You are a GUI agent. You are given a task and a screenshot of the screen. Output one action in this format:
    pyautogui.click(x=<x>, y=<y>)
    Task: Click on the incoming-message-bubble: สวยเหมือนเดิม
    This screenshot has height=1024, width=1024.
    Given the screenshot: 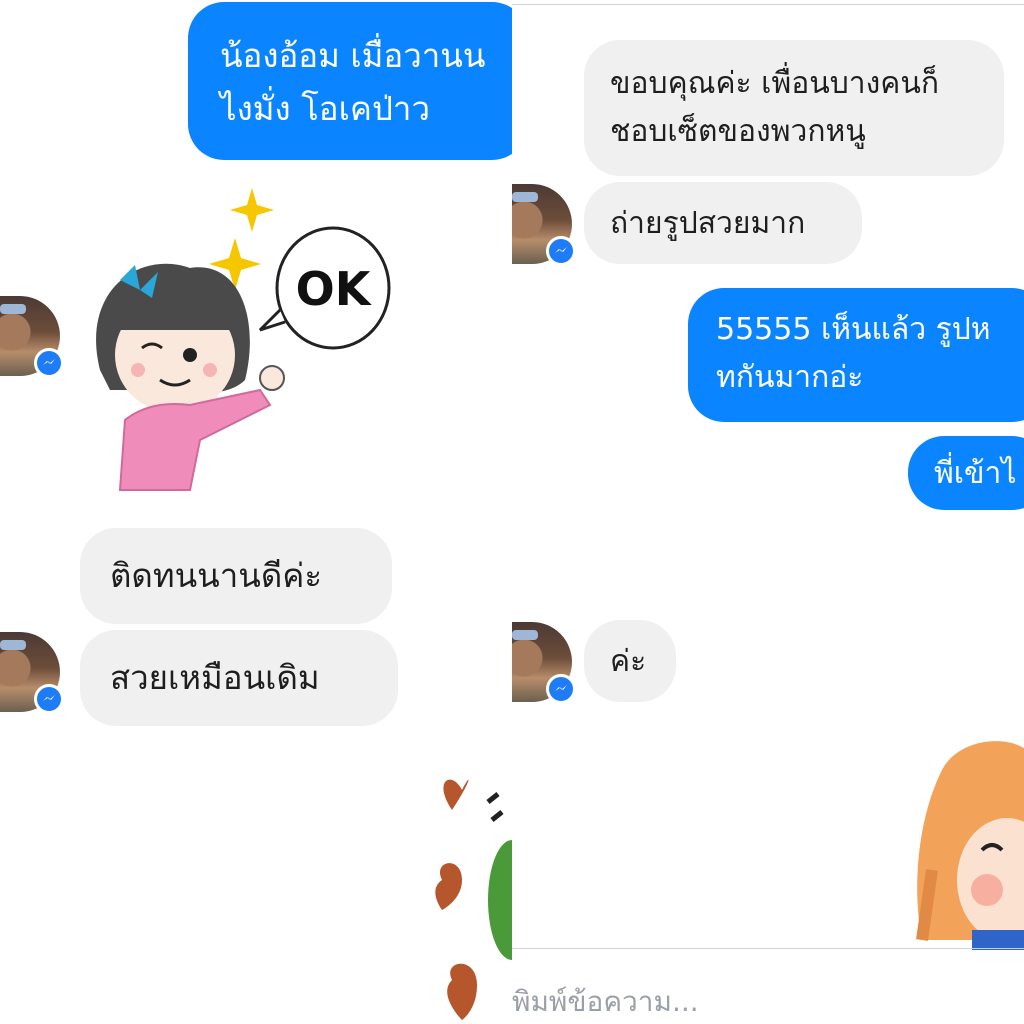 What is the action you would take?
    pyautogui.click(x=239, y=678)
    